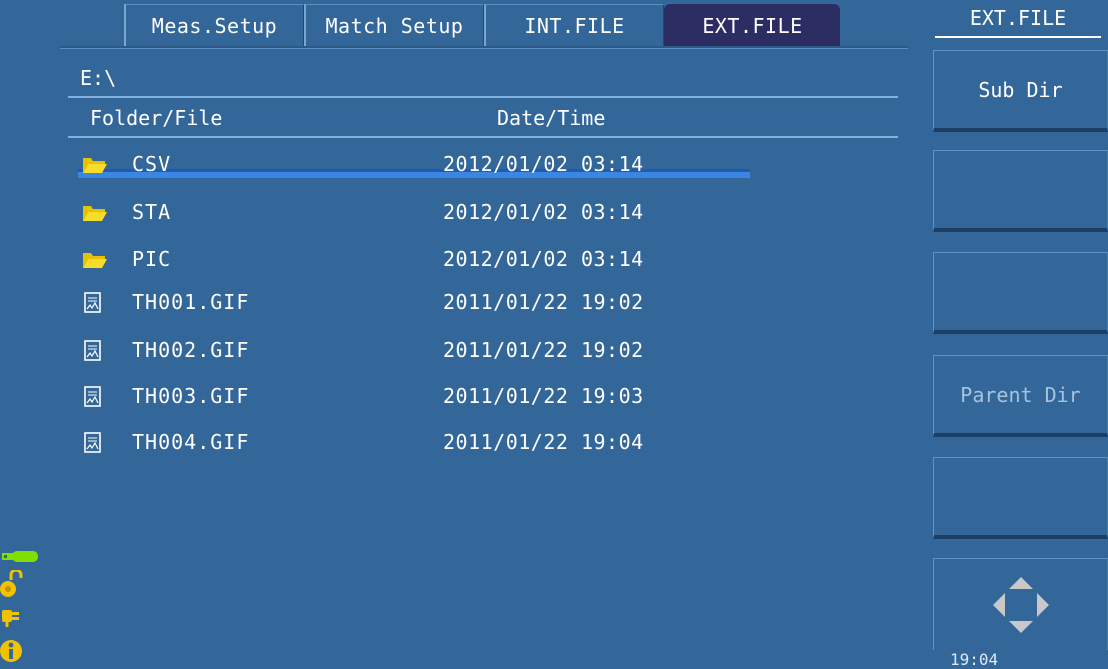  What do you see at coordinates (543, 442) in the screenshot?
I see `file-date: 2011/01/22 19:04` at bounding box center [543, 442].